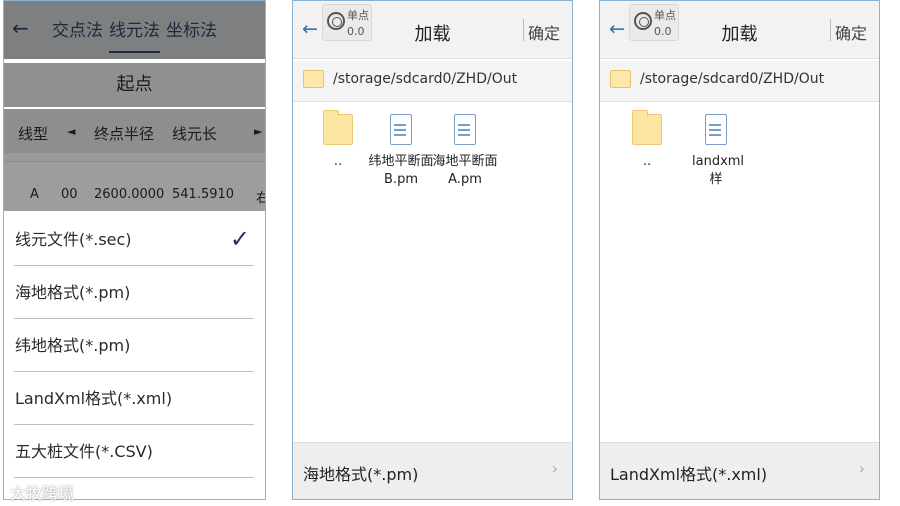  Describe the element at coordinates (716, 151) in the screenshot. I see `file-item-landxml: landxml样` at that location.